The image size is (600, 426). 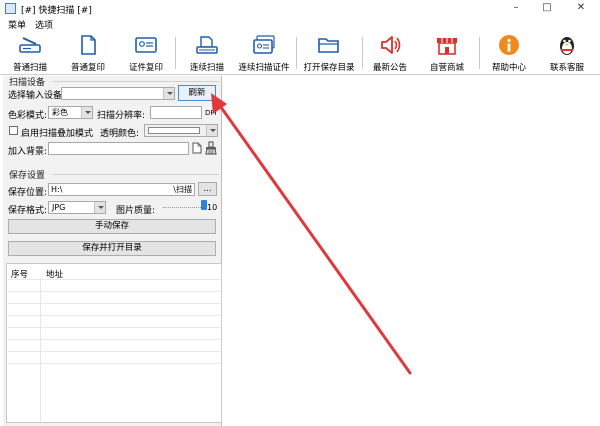 What do you see at coordinates (37, 96) in the screenshot?
I see `device-label: 选择输入设备:` at bounding box center [37, 96].